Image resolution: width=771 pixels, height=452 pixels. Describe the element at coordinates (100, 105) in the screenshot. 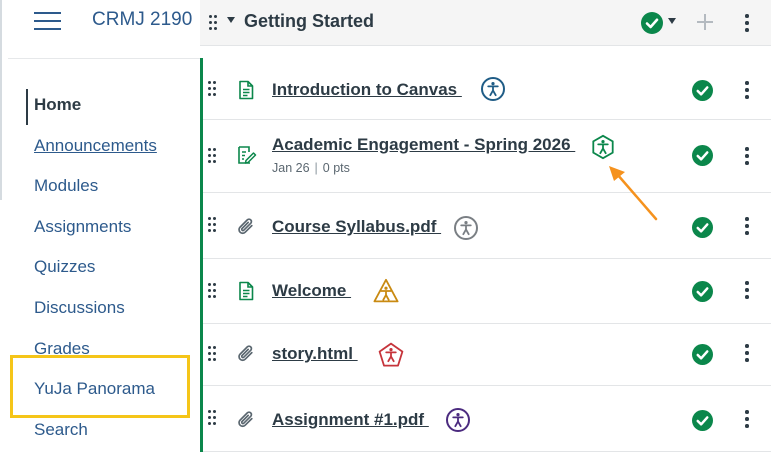

I see `nav-item-home: Home` at that location.